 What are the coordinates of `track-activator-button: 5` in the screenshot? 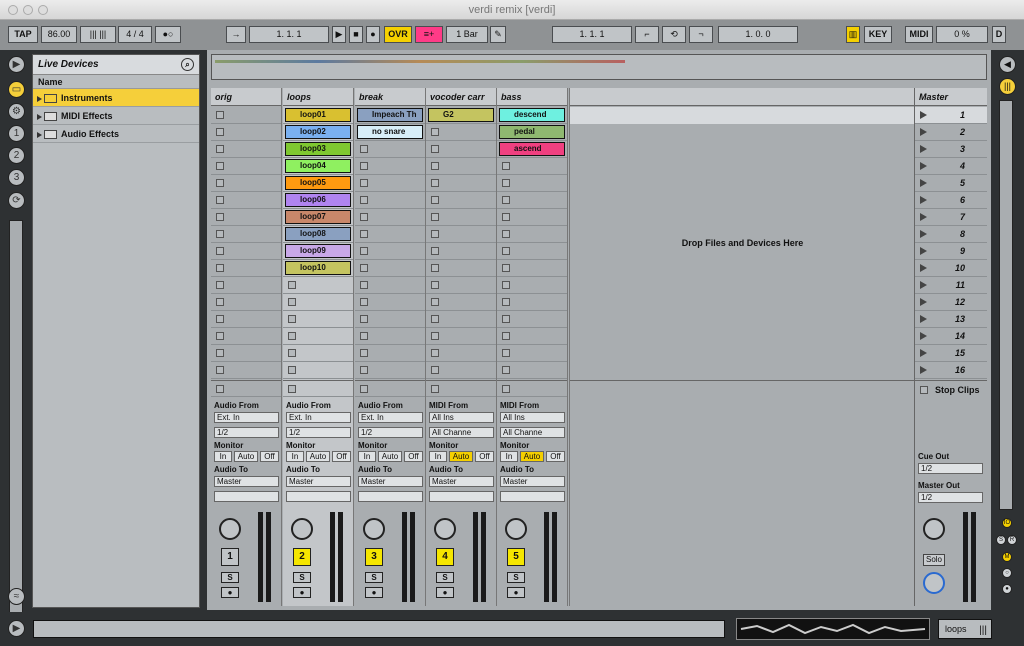 It's located at (516, 557).